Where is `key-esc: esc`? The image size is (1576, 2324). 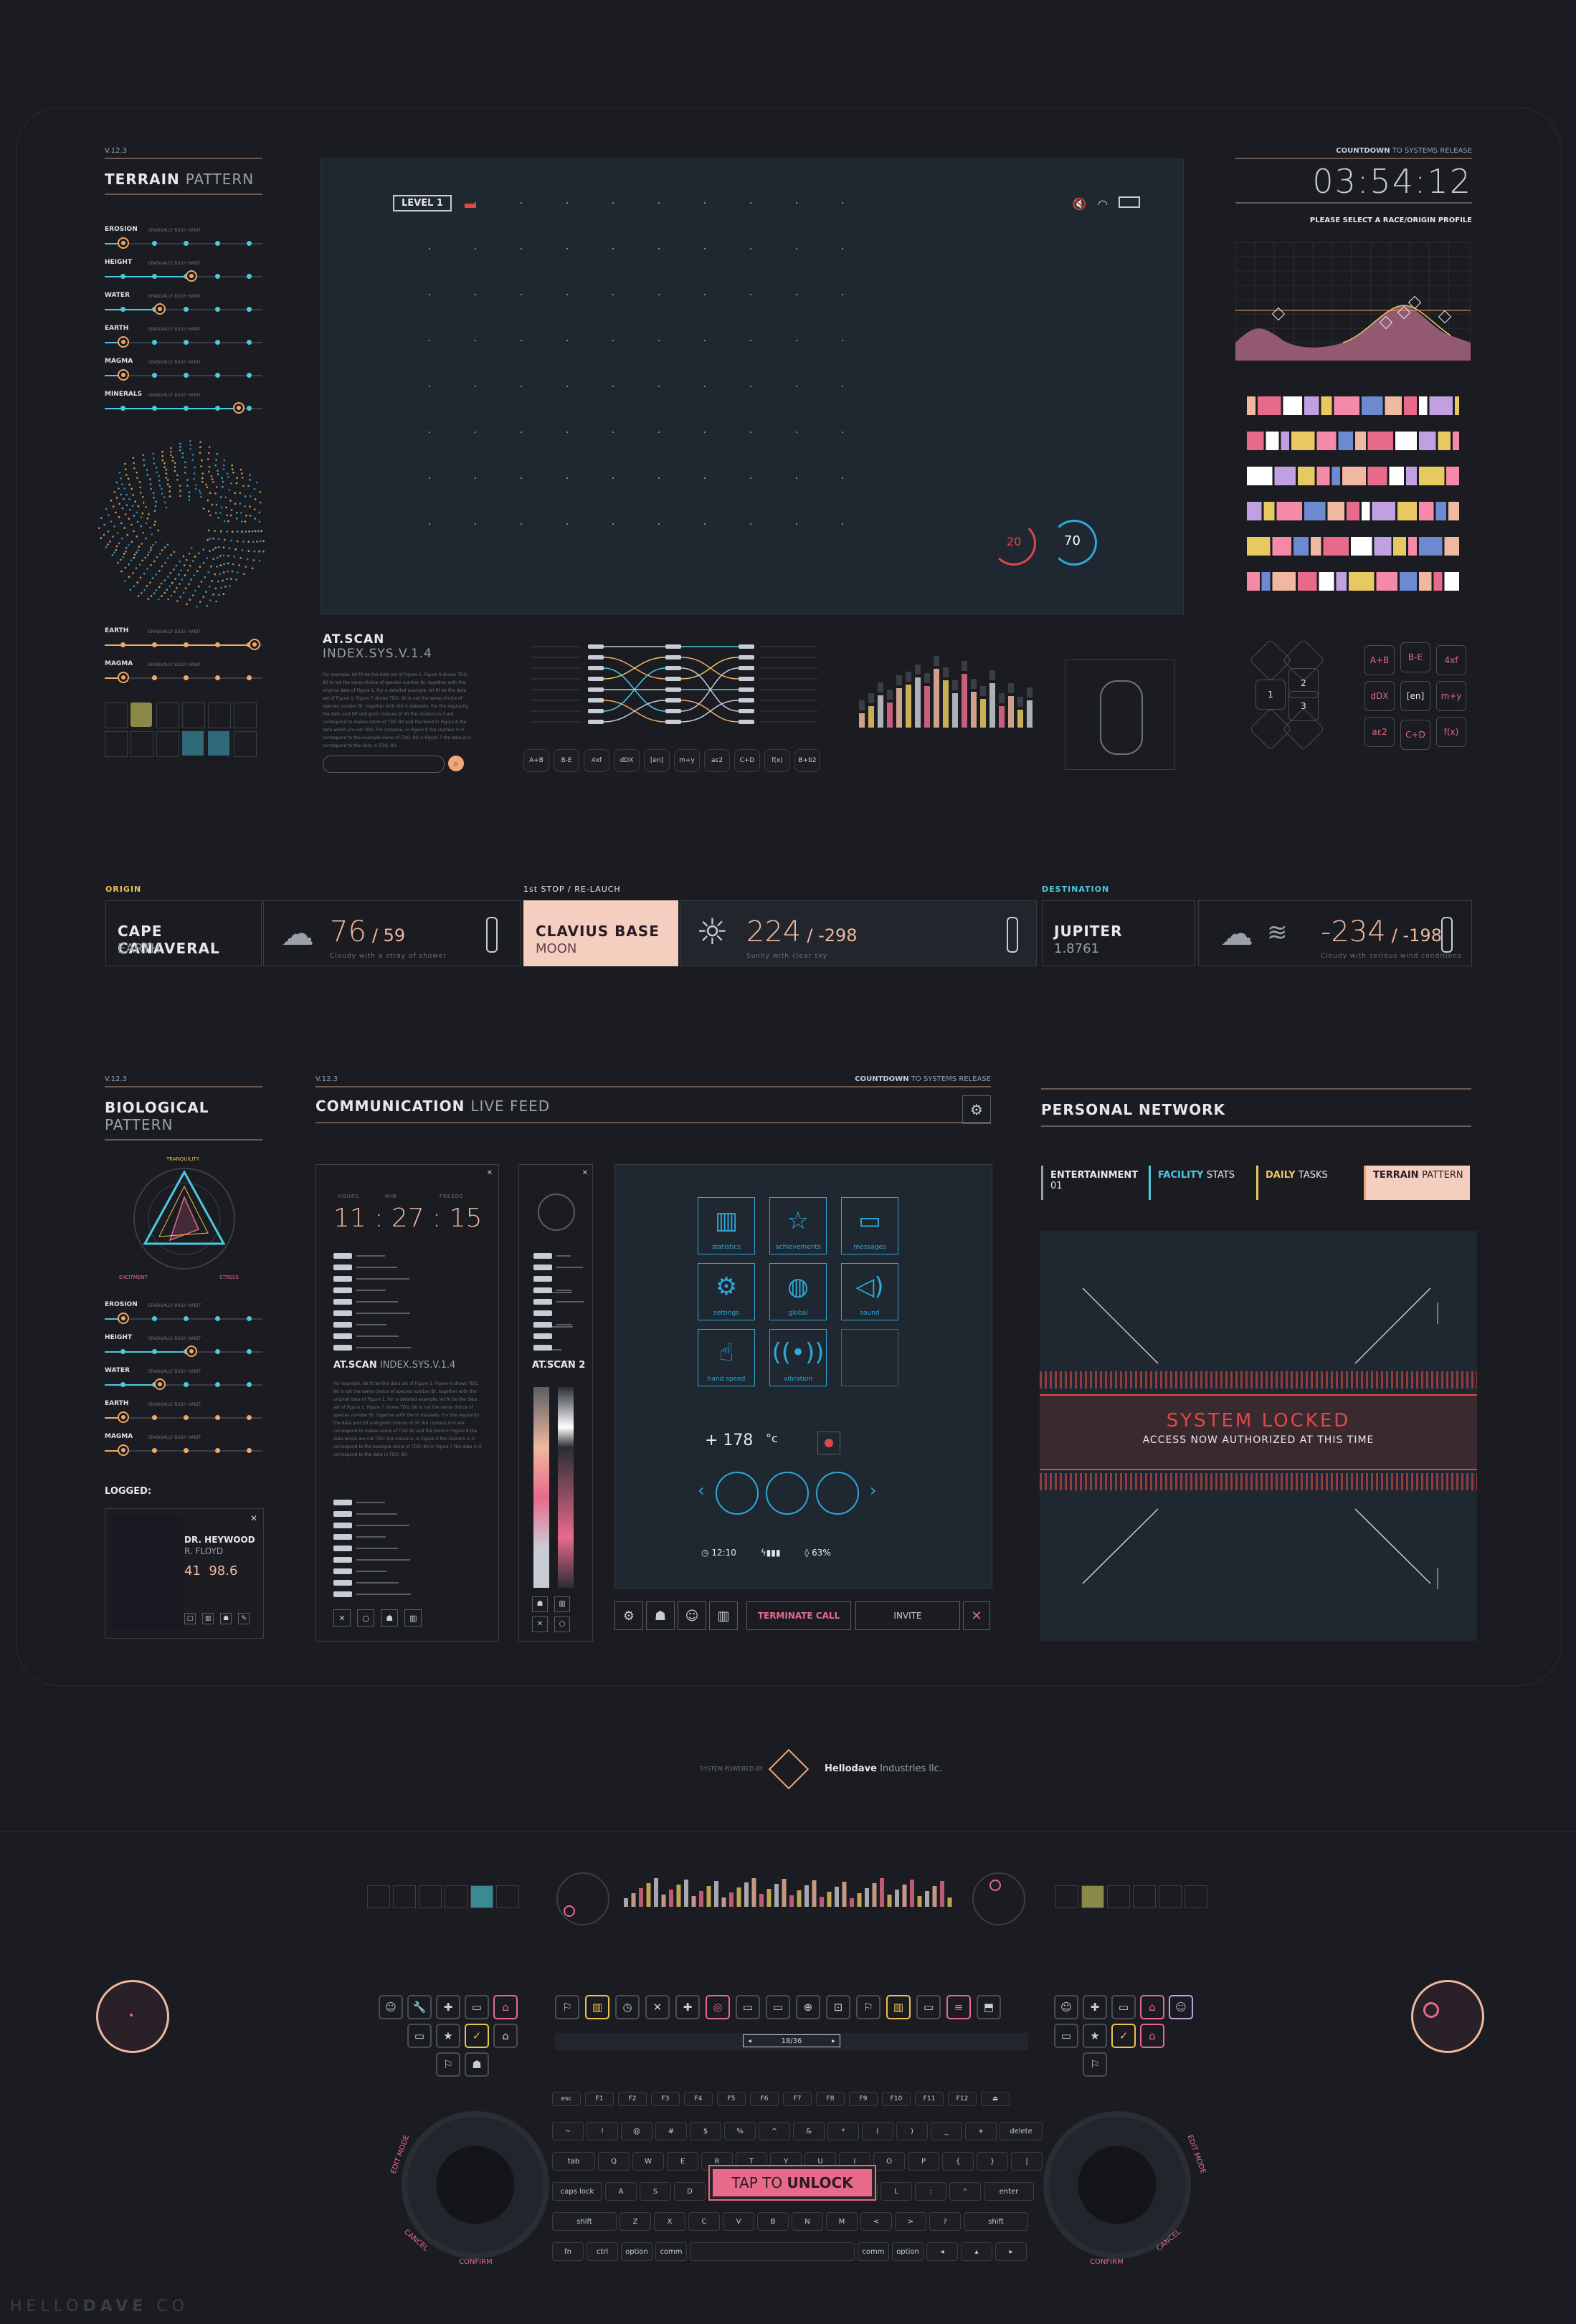 key-esc: esc is located at coordinates (566, 2099).